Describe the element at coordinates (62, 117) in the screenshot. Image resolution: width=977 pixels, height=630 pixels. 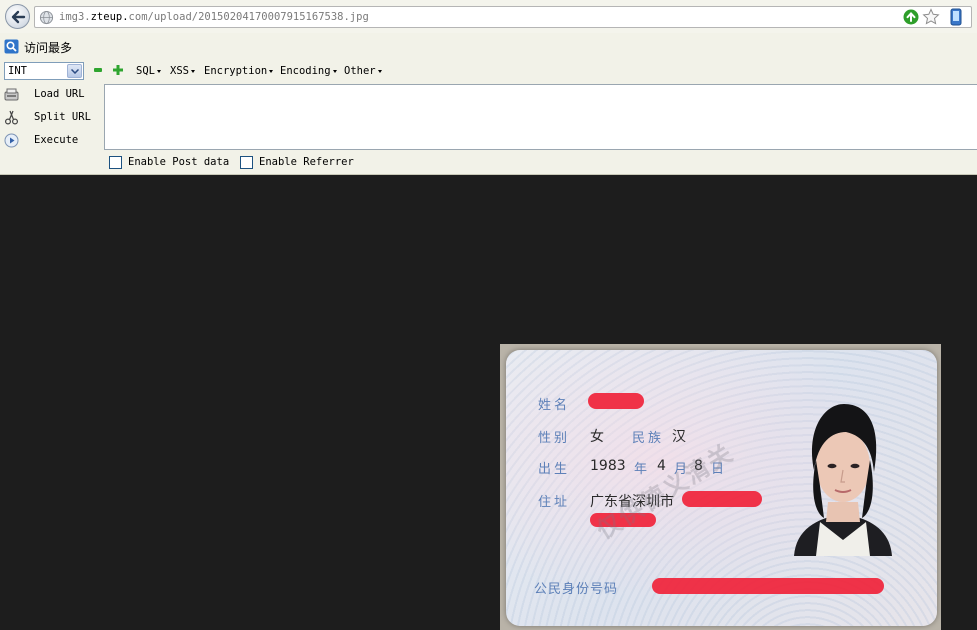
I see `split-url-label: Split URL` at that location.